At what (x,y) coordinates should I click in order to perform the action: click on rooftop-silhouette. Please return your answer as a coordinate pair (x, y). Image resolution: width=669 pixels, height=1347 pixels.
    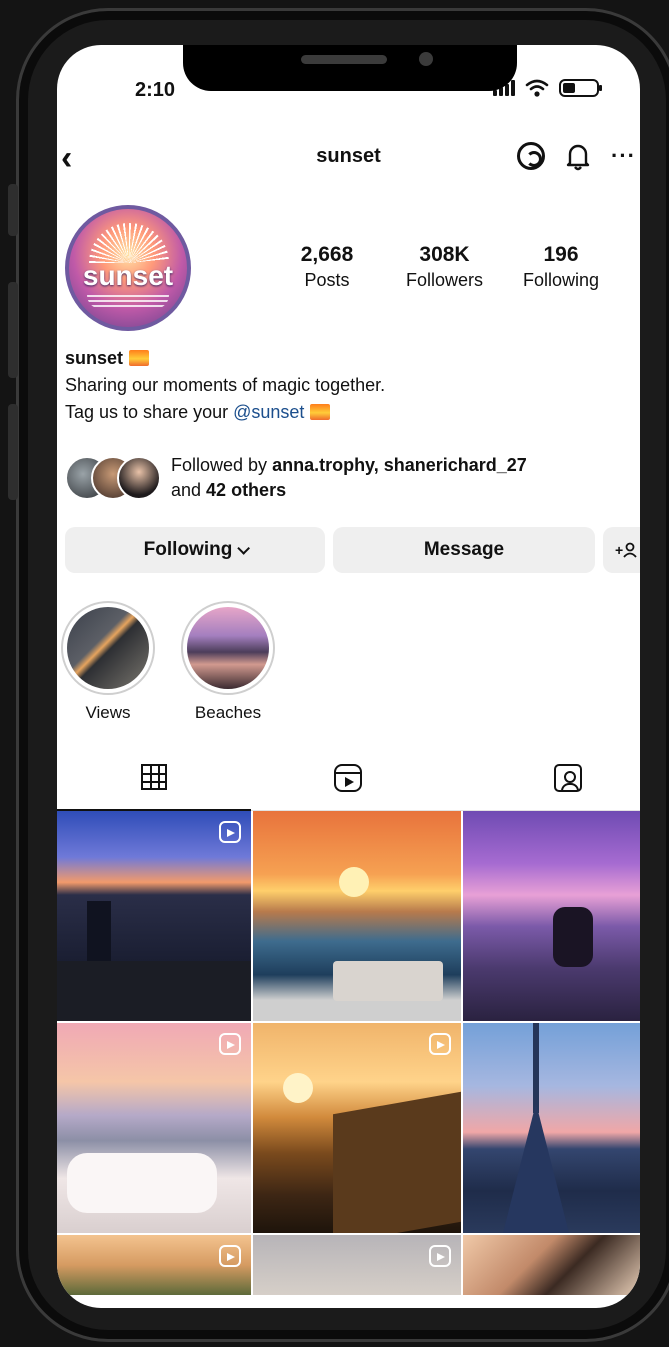
    Looking at the image, I should click on (154, 991).